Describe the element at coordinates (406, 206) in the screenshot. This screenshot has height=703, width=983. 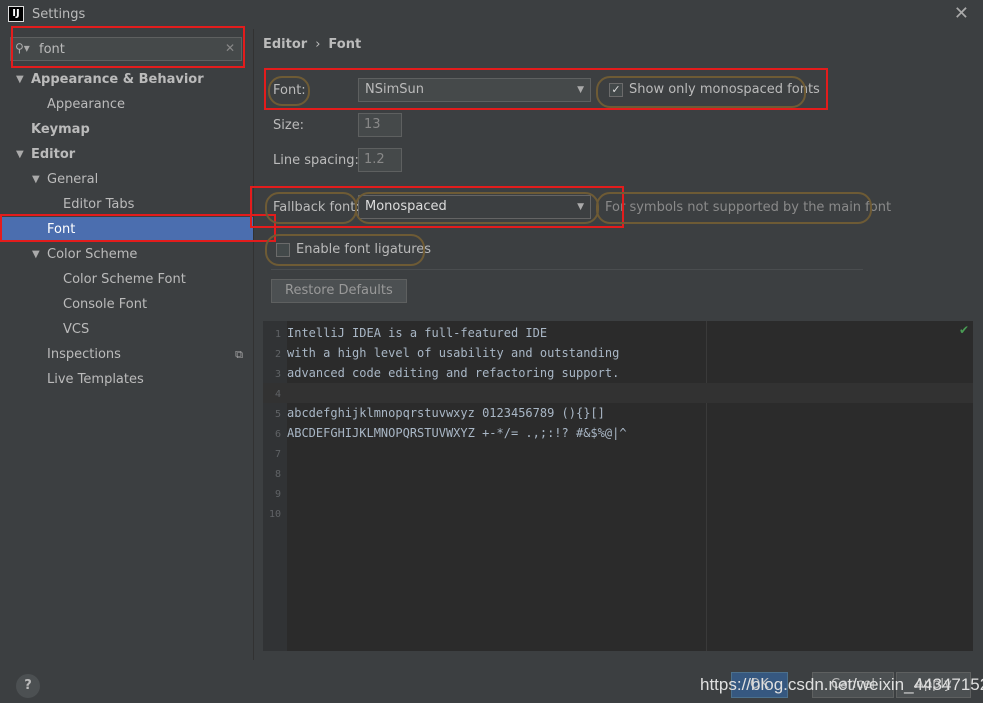
I see `fallback-font-value: Monospaced` at that location.